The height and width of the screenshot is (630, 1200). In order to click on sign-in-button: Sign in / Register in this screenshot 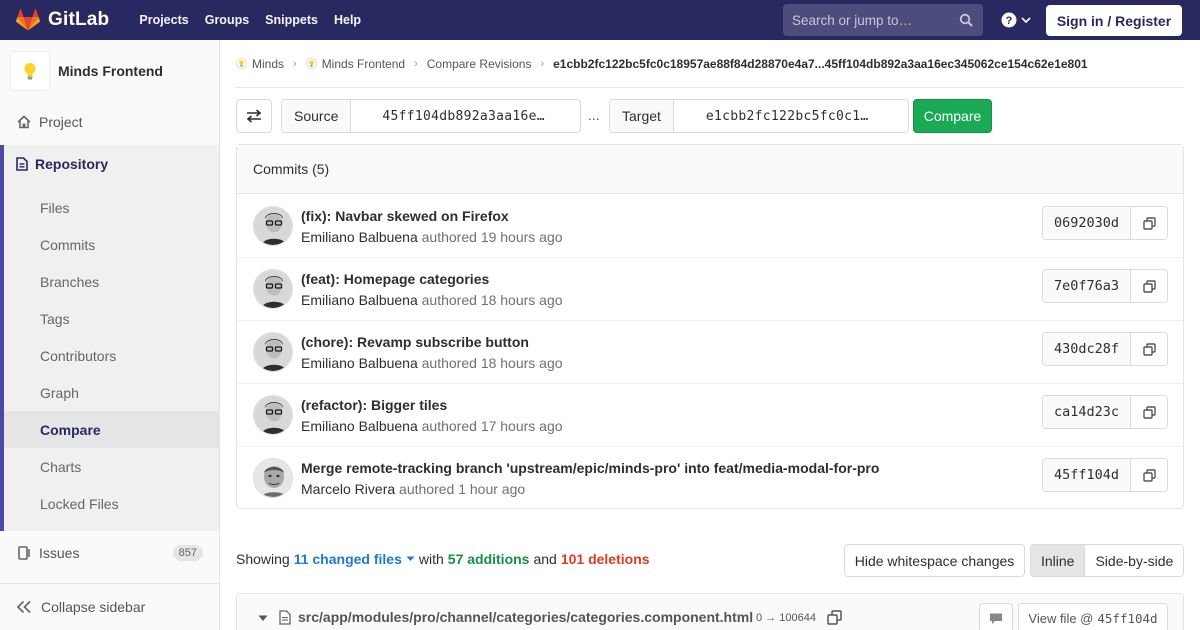, I will do `click(1114, 20)`.